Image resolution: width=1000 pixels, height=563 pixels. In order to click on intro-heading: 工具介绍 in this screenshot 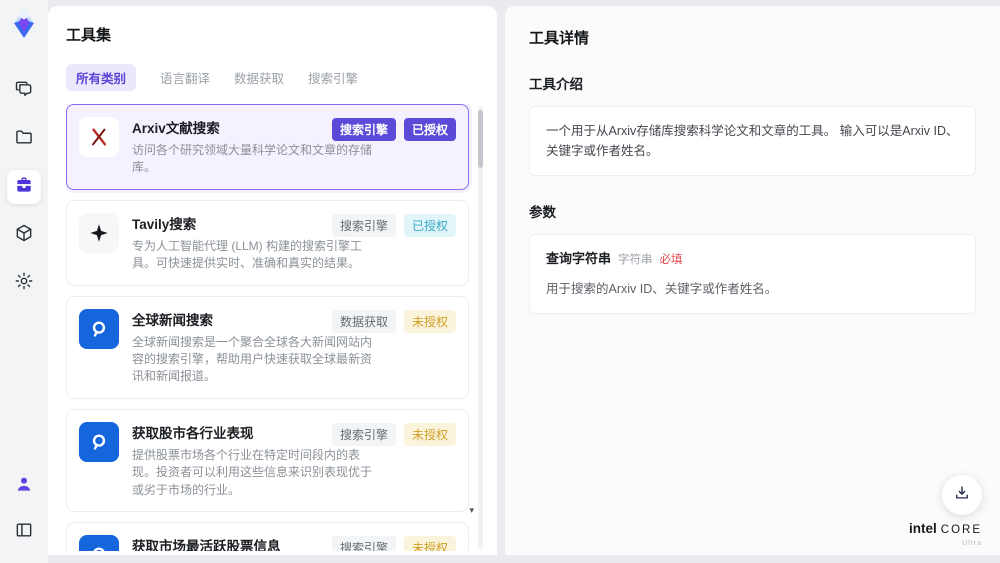, I will do `click(556, 84)`.